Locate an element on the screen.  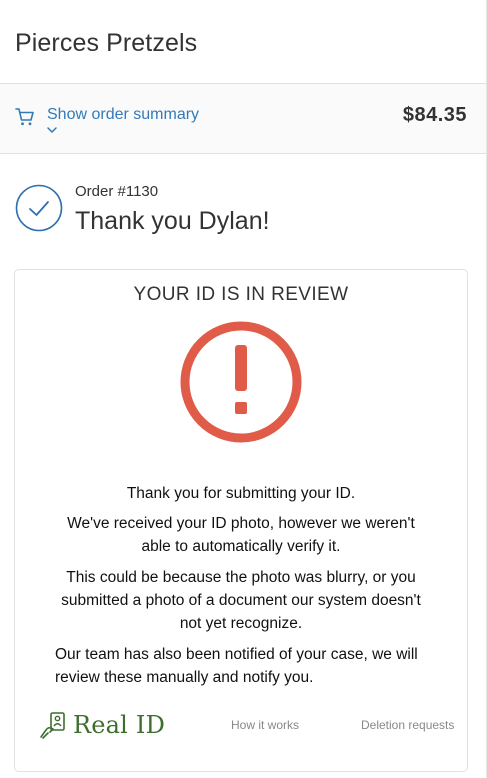
order-text: Order #1130 Thank you Dylan! is located at coordinates (172, 210).